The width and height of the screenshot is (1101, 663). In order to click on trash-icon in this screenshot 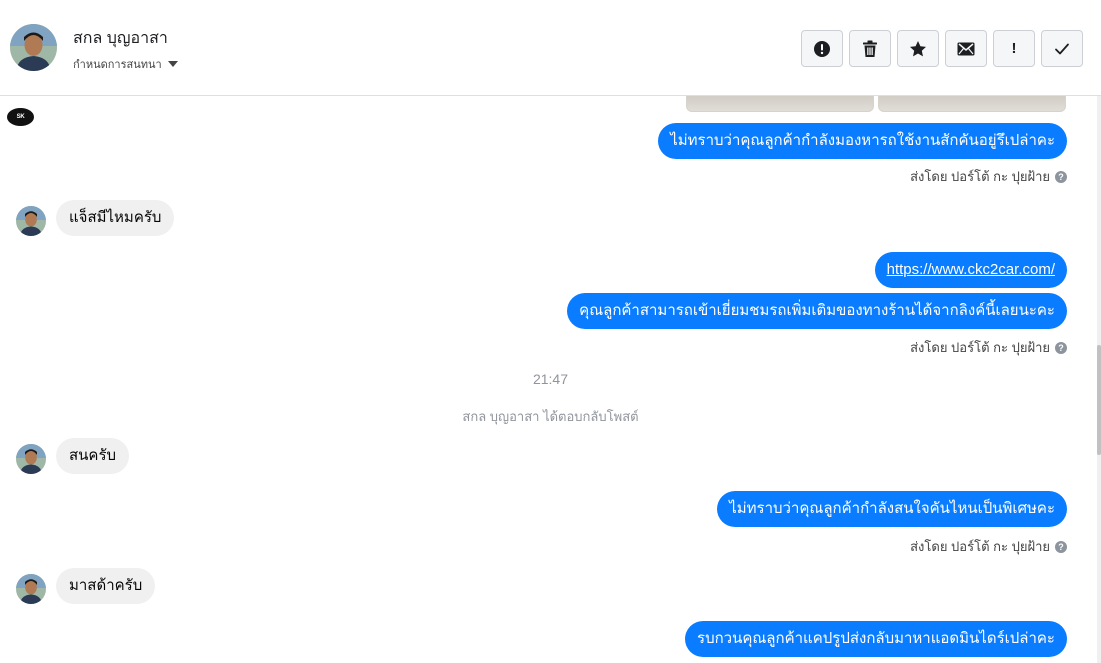, I will do `click(870, 48)`.